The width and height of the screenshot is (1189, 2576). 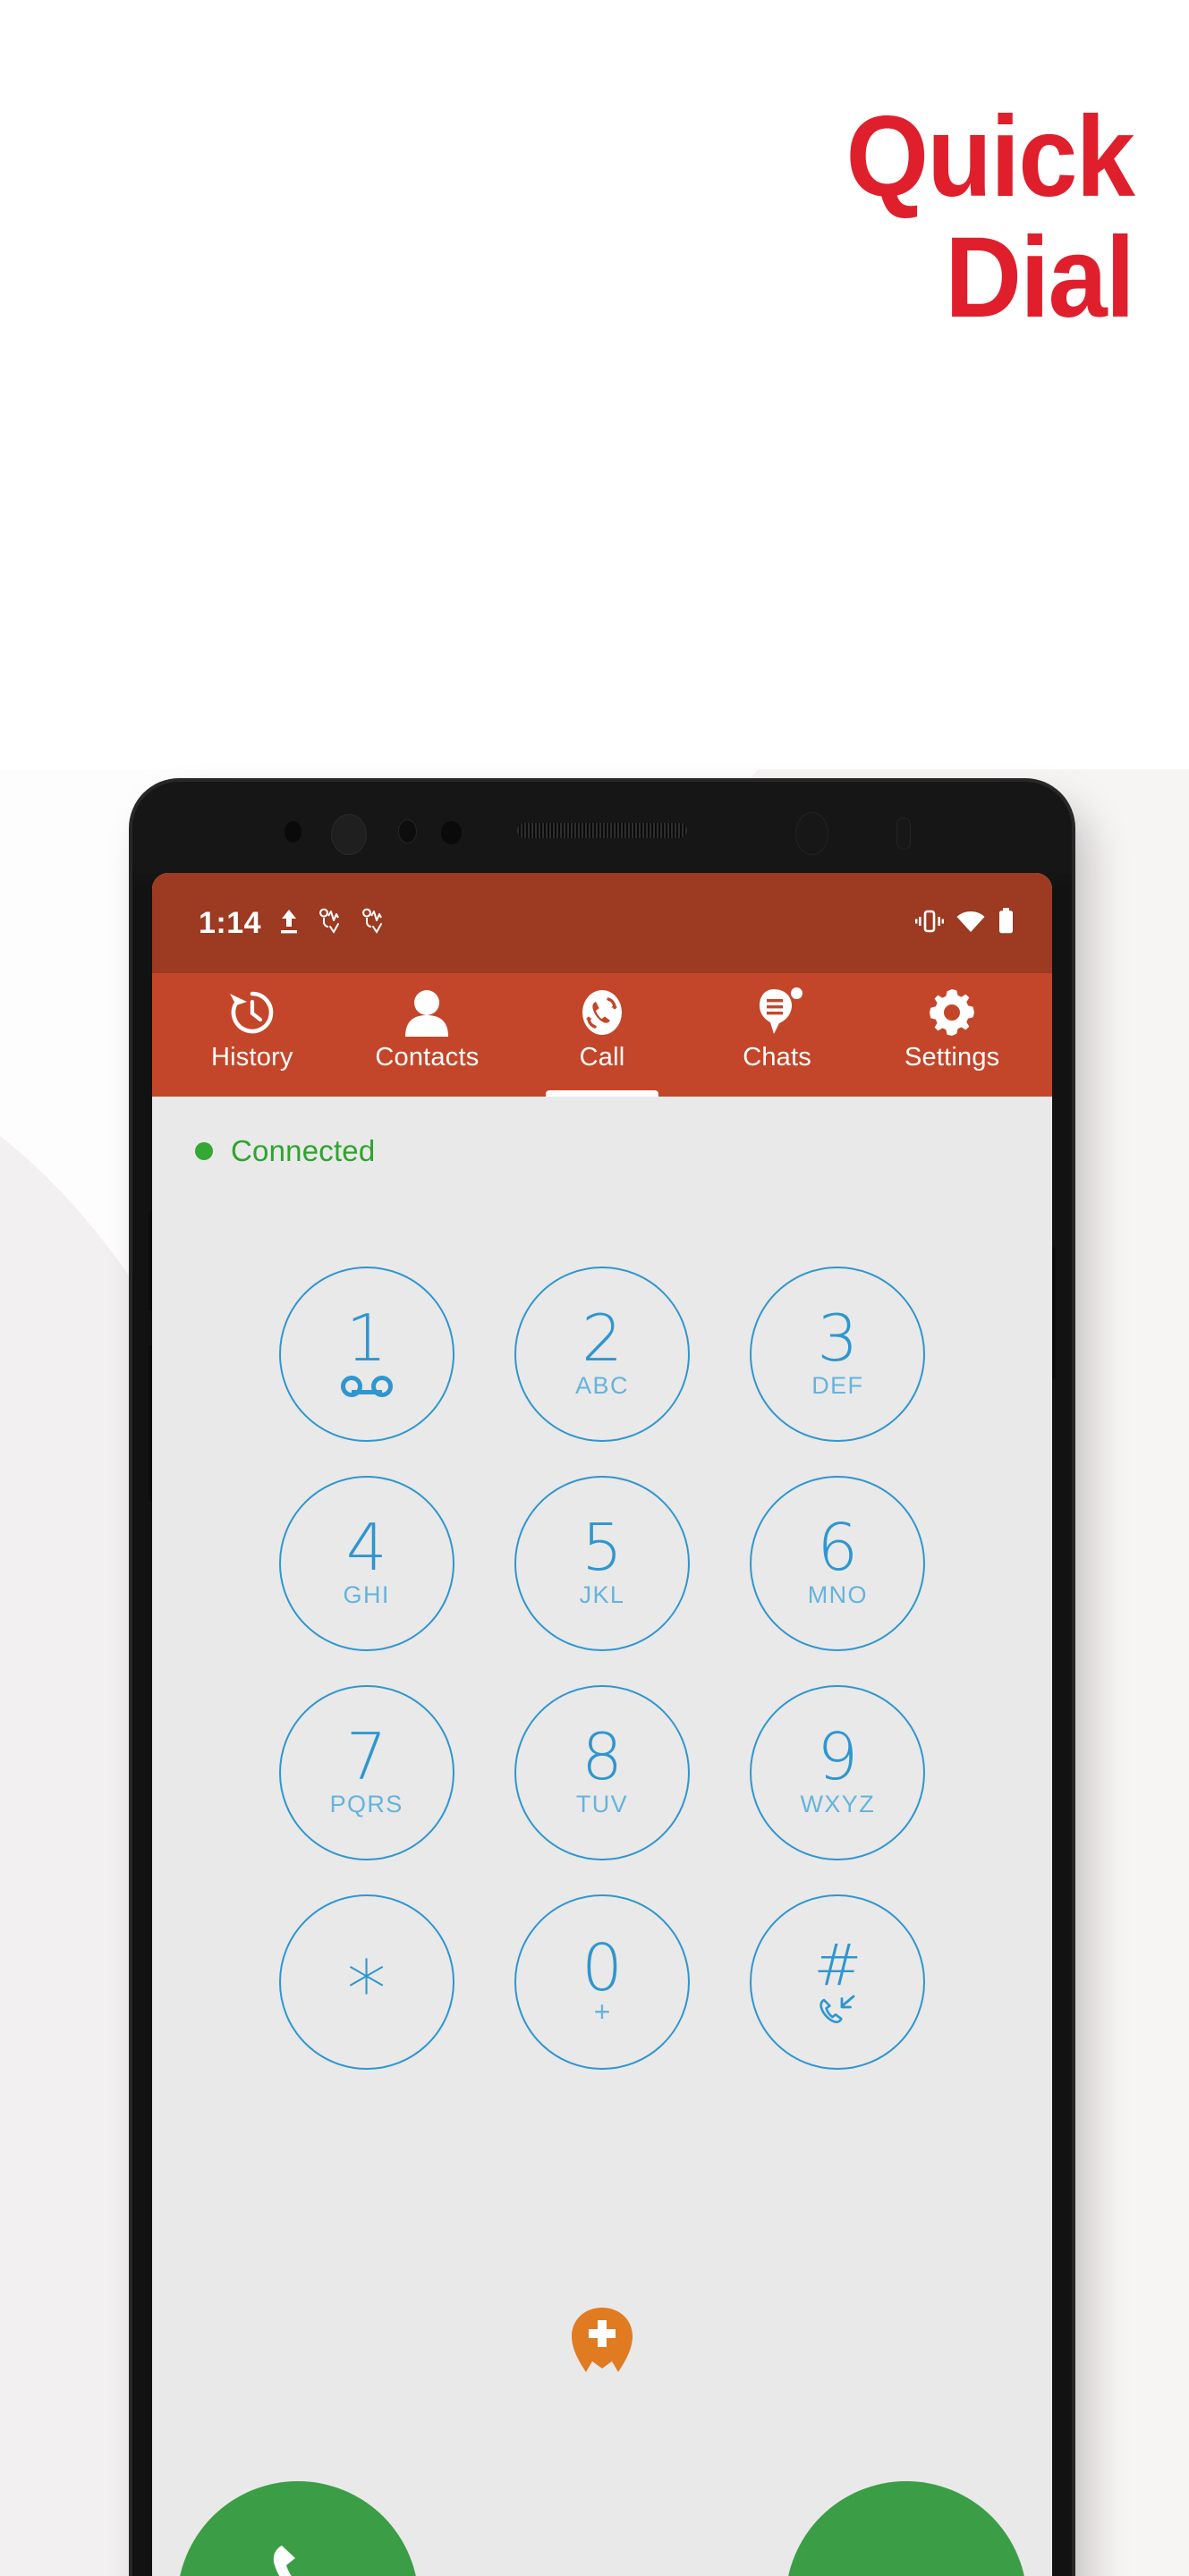 I want to click on key-letters: TUV, so click(x=602, y=1804).